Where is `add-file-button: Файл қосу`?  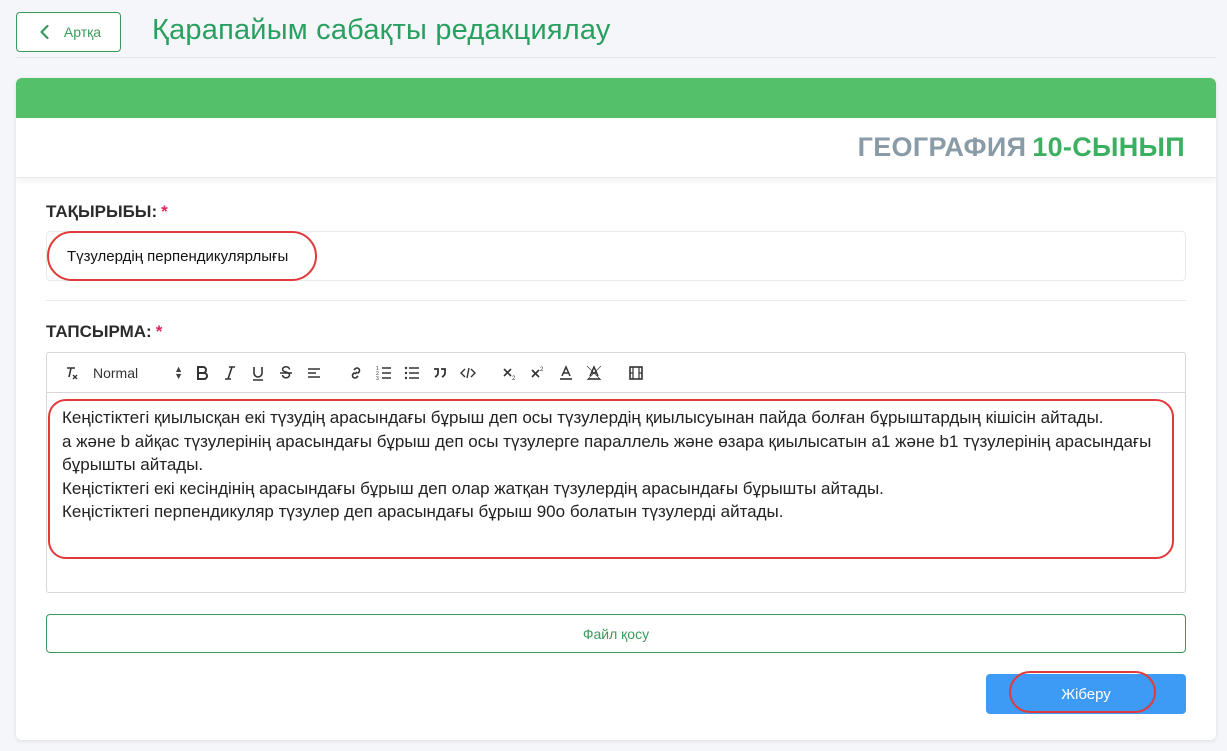 add-file-button: Файл қосу is located at coordinates (616, 633).